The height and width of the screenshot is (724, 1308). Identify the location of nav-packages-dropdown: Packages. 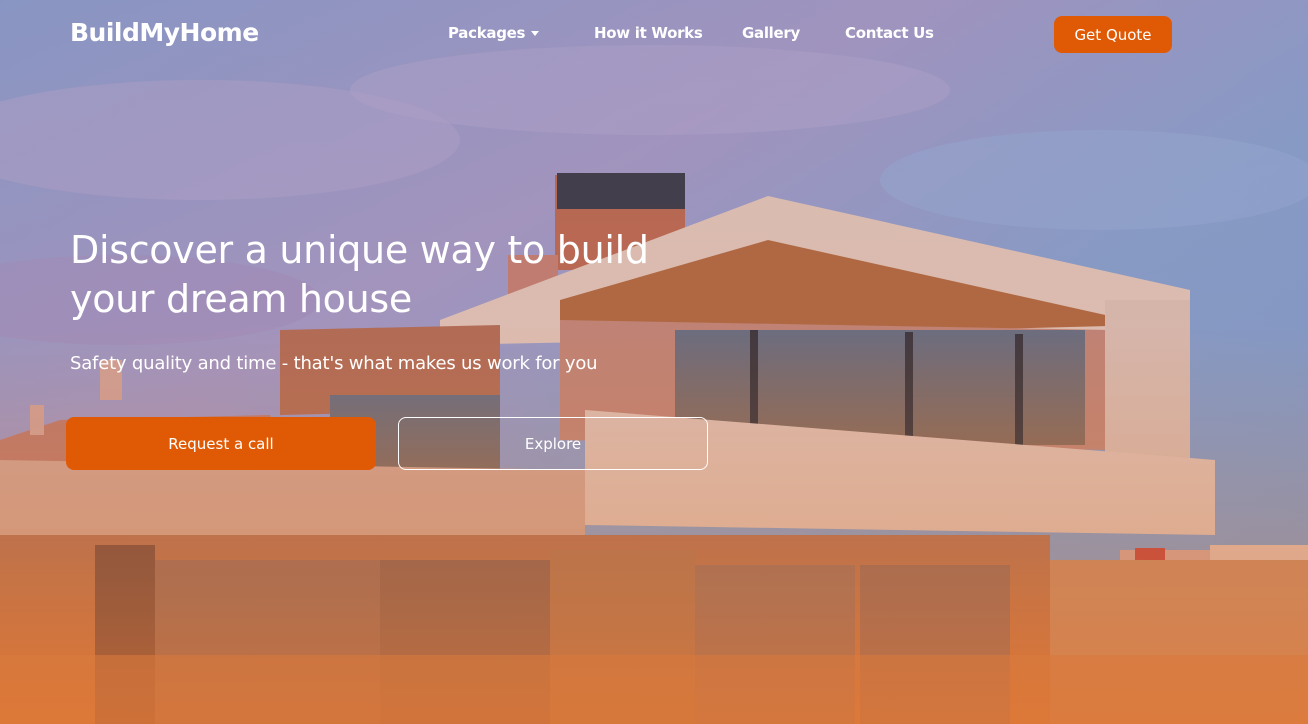
(494, 33).